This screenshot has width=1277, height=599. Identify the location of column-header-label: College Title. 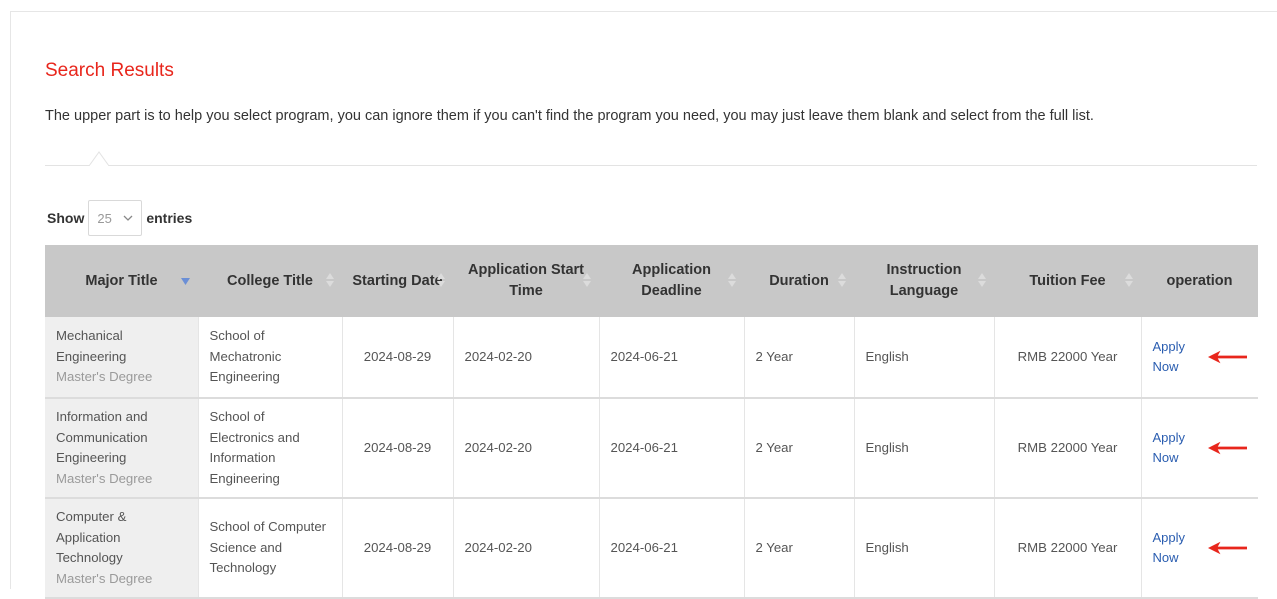
(270, 280).